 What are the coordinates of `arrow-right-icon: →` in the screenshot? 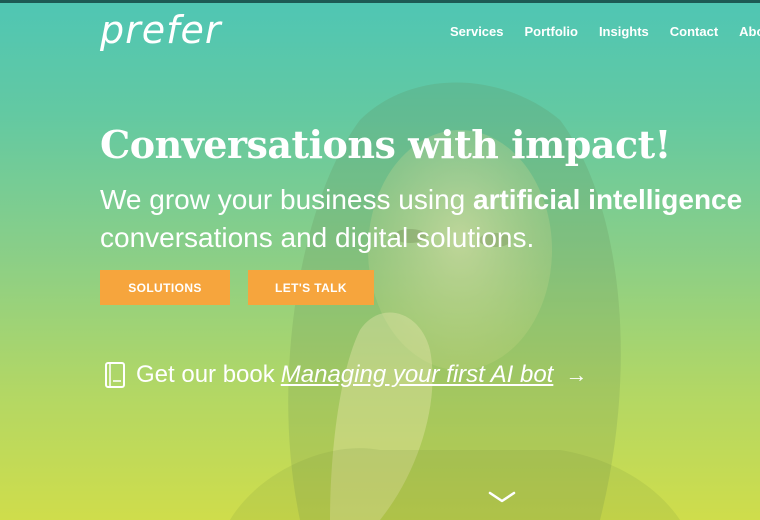 It's located at (576, 375).